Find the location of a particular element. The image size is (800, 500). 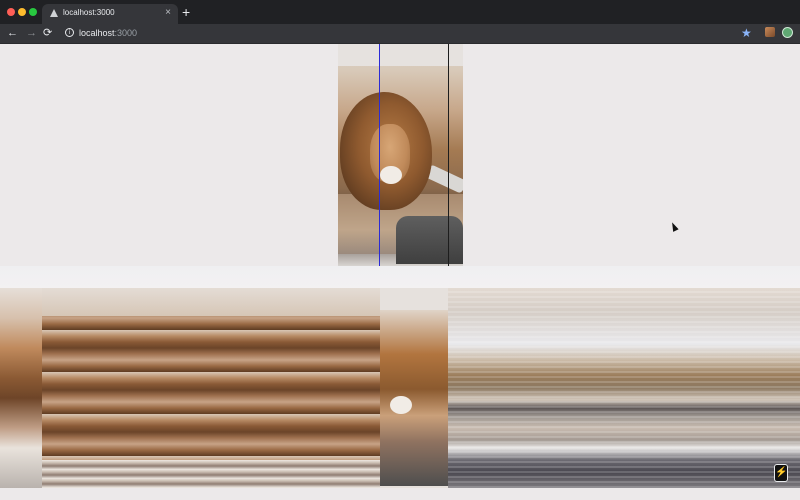

dark-guide-line is located at coordinates (448, 155).